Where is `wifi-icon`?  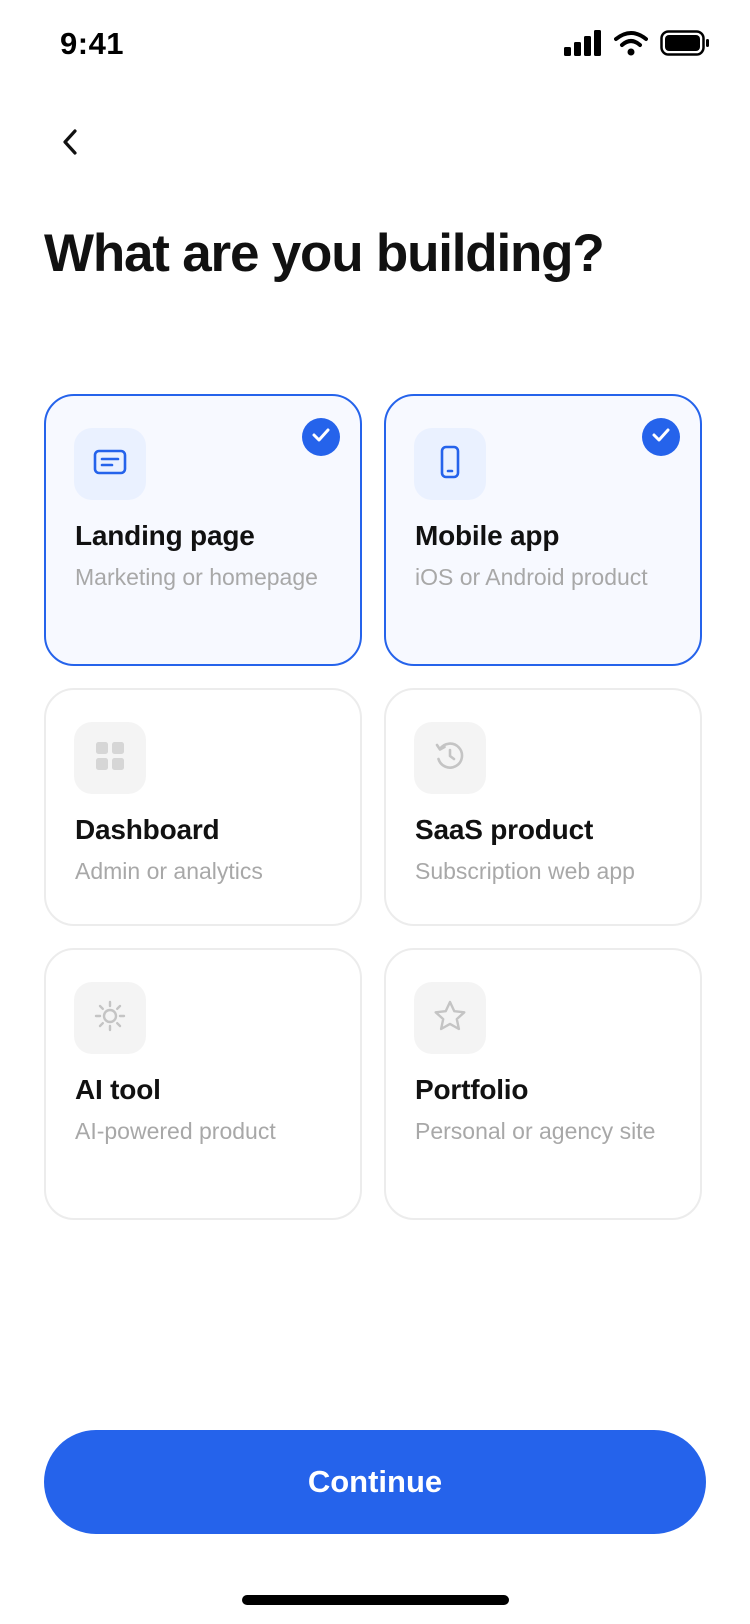
wifi-icon is located at coordinates (631, 45).